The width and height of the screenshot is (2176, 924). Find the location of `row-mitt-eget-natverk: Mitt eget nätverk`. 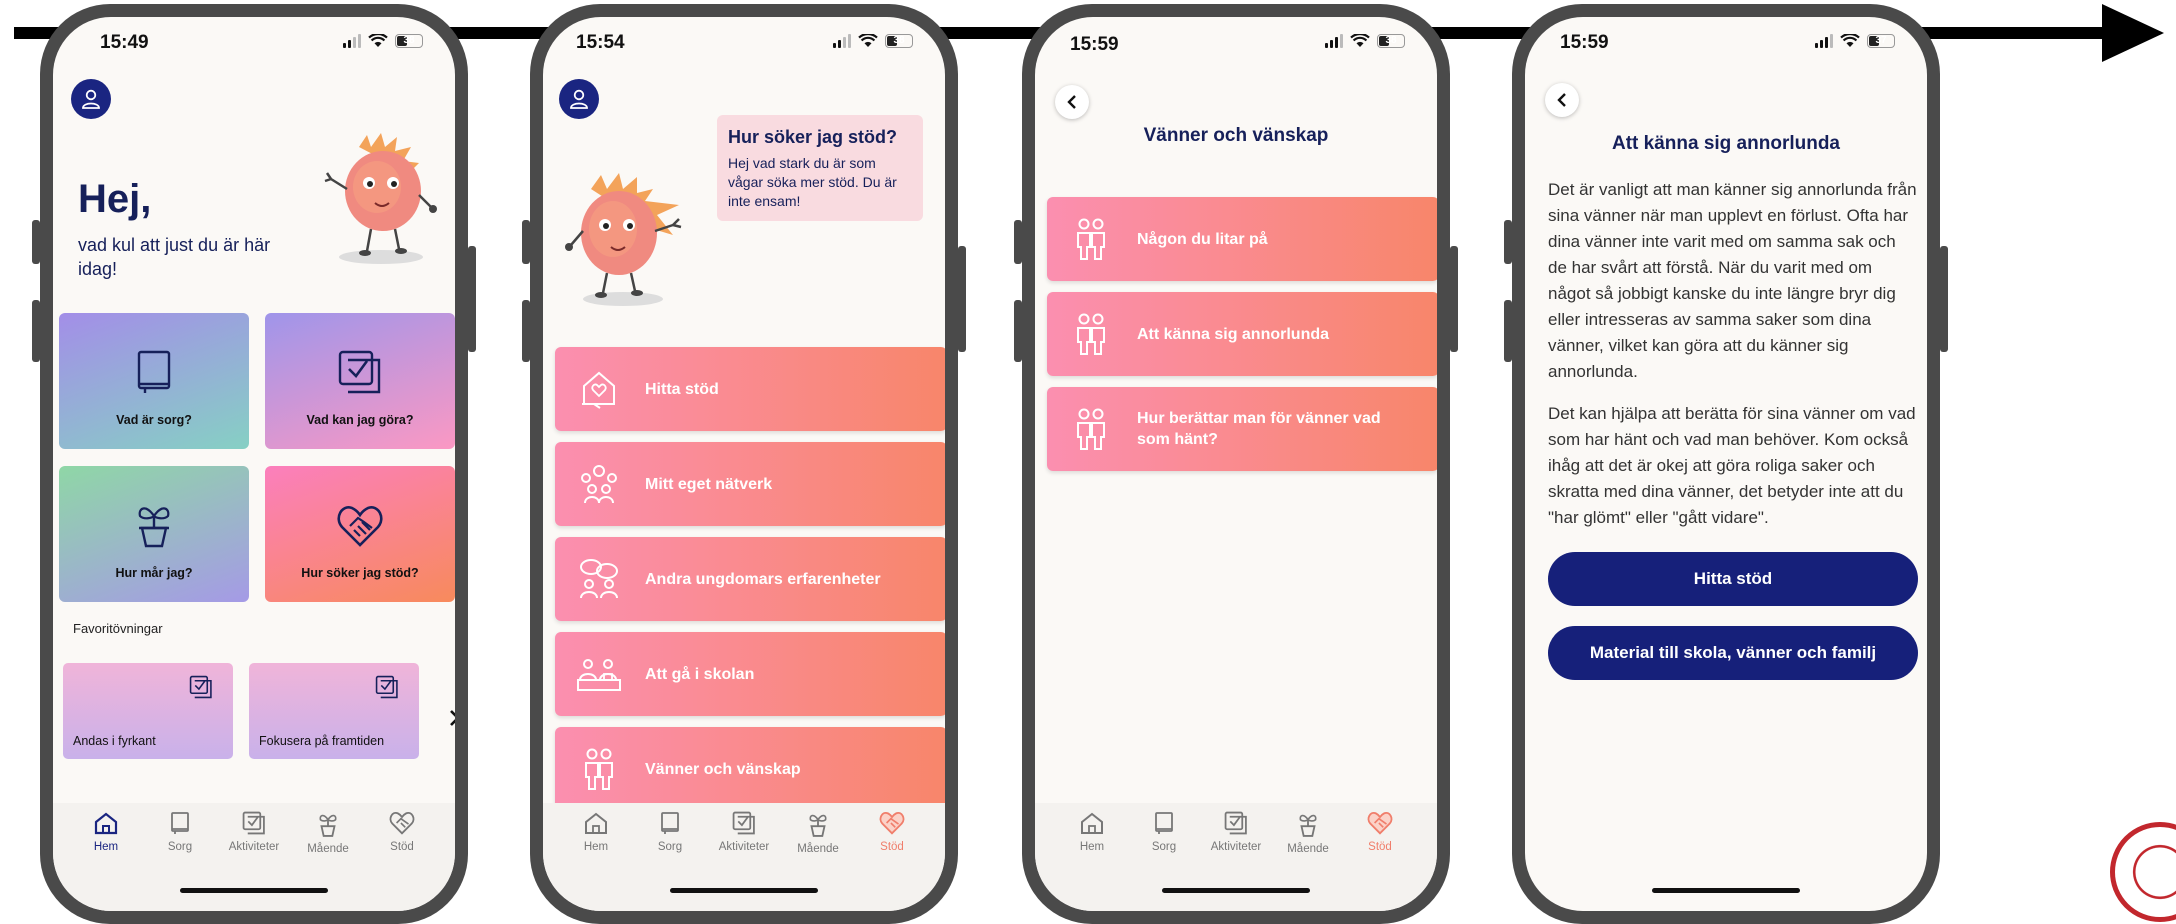

row-mitt-eget-natverk: Mitt eget nätverk is located at coordinates (750, 484).